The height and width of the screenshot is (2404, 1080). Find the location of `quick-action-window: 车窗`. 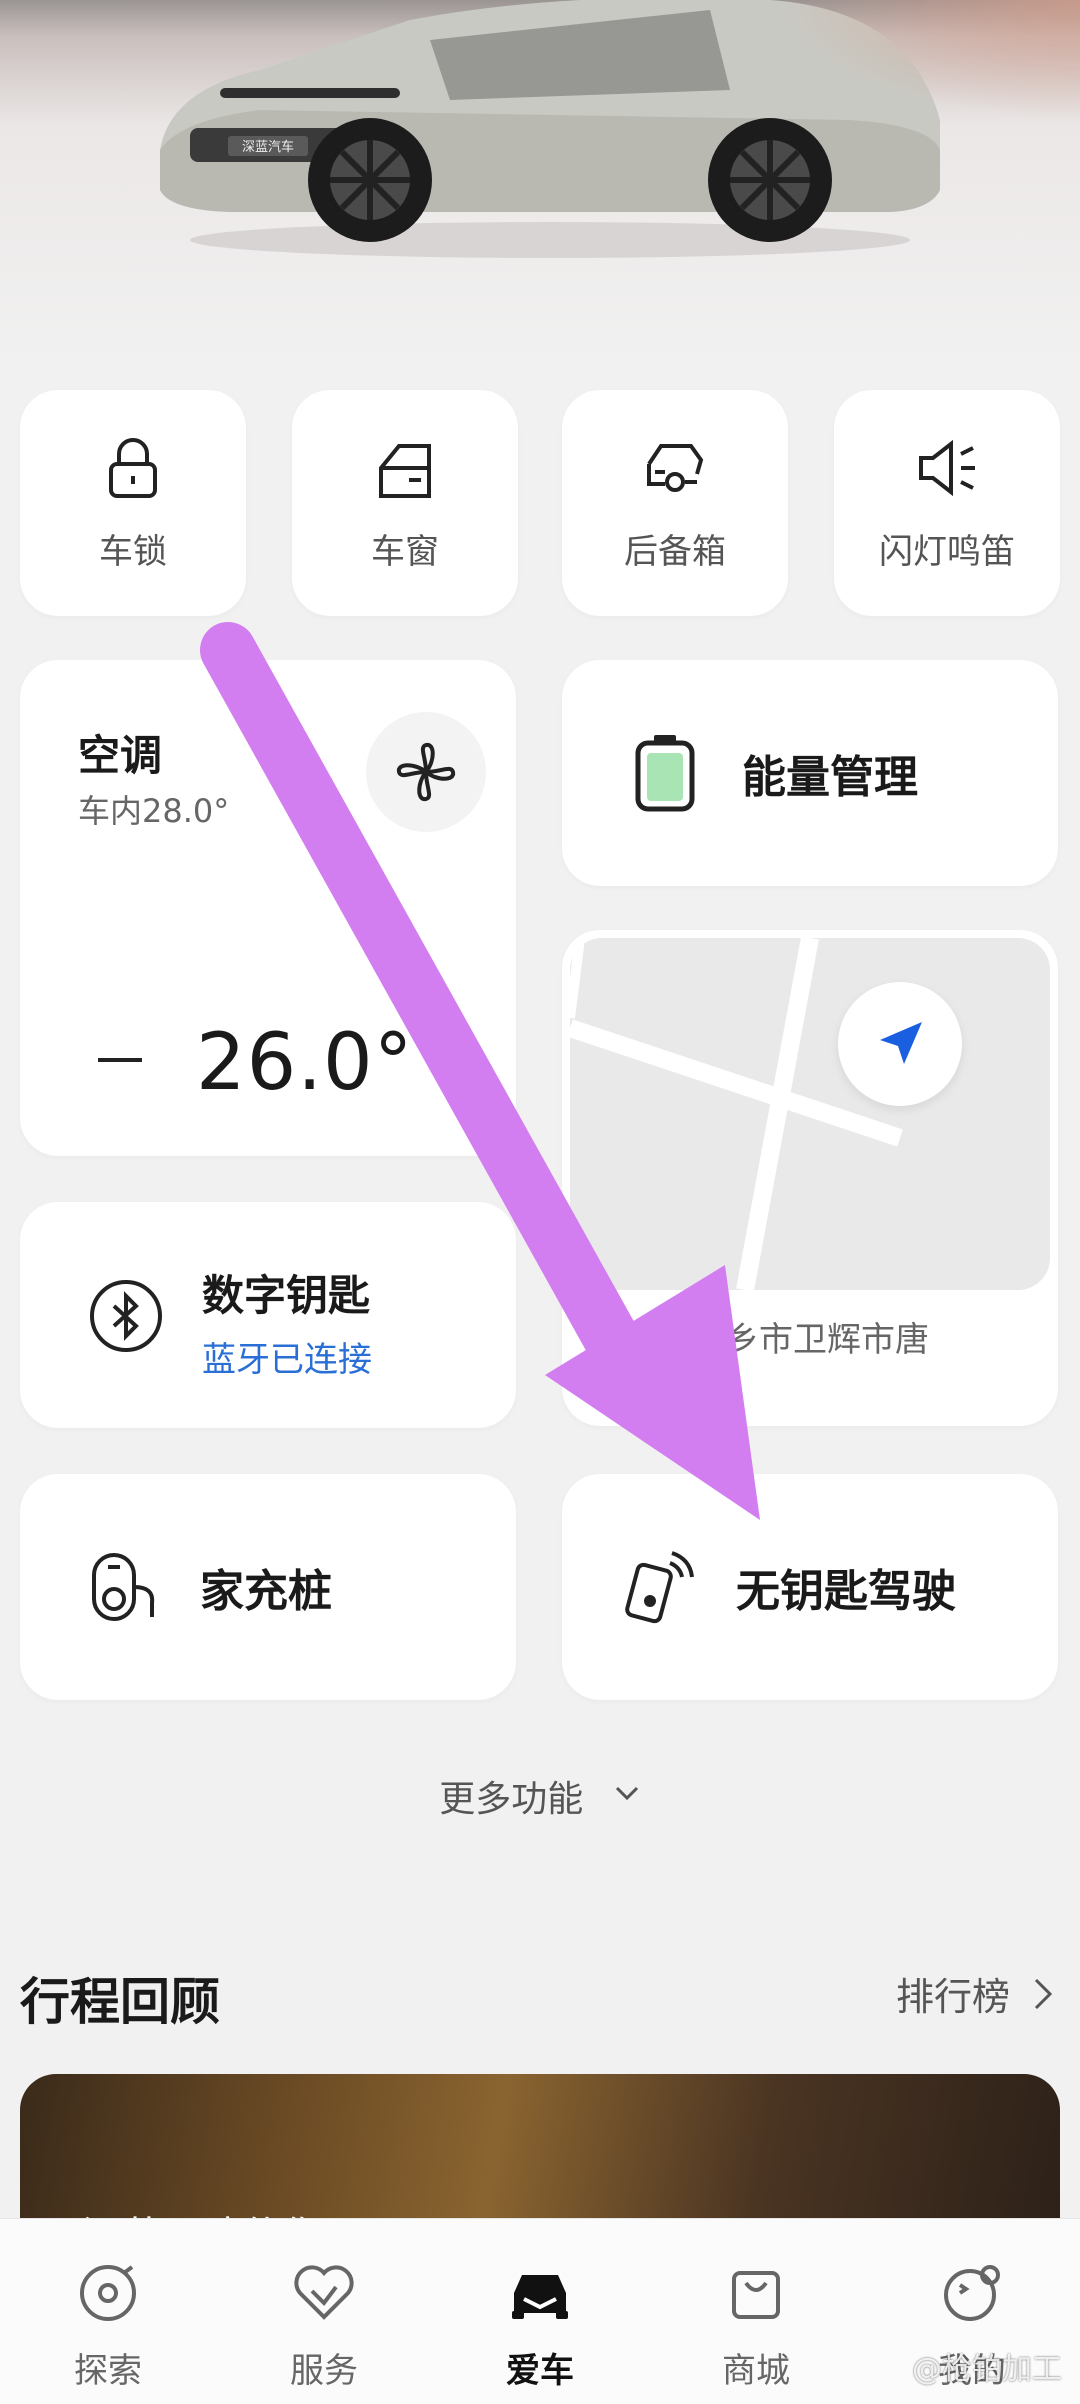

quick-action-window: 车窗 is located at coordinates (405, 503).